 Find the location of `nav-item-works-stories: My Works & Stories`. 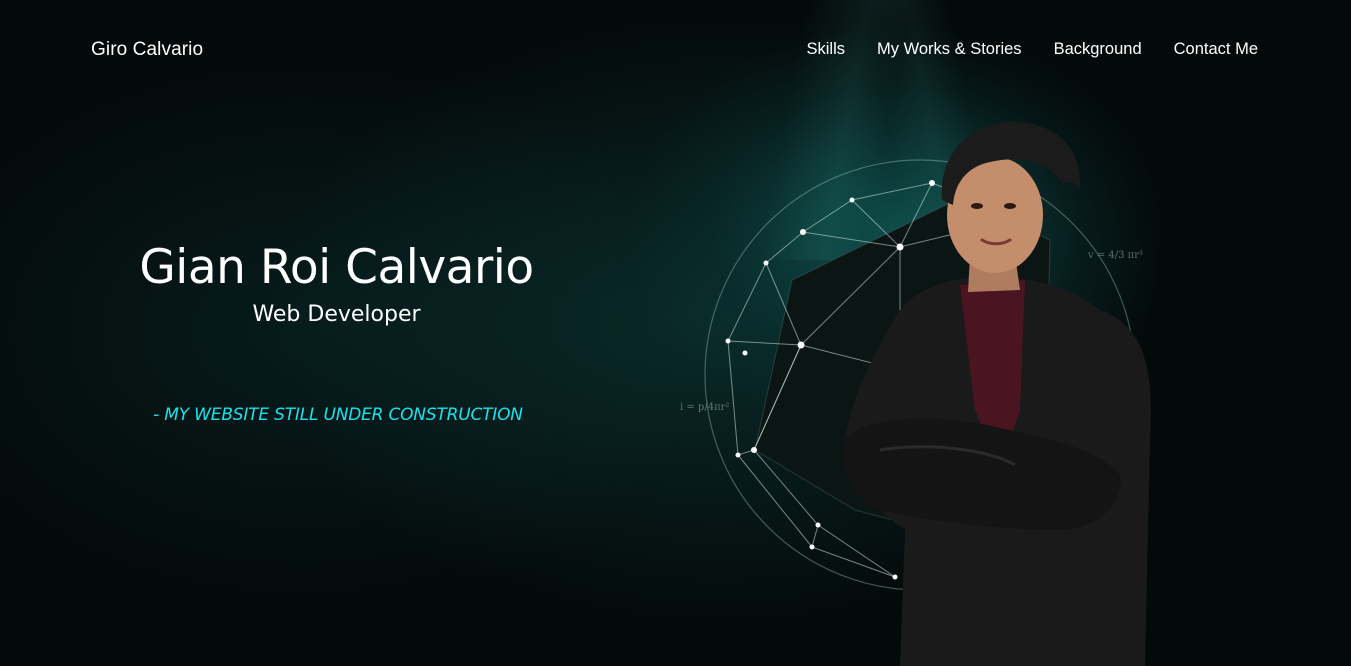

nav-item-works-stories: My Works & Stories is located at coordinates (949, 49).